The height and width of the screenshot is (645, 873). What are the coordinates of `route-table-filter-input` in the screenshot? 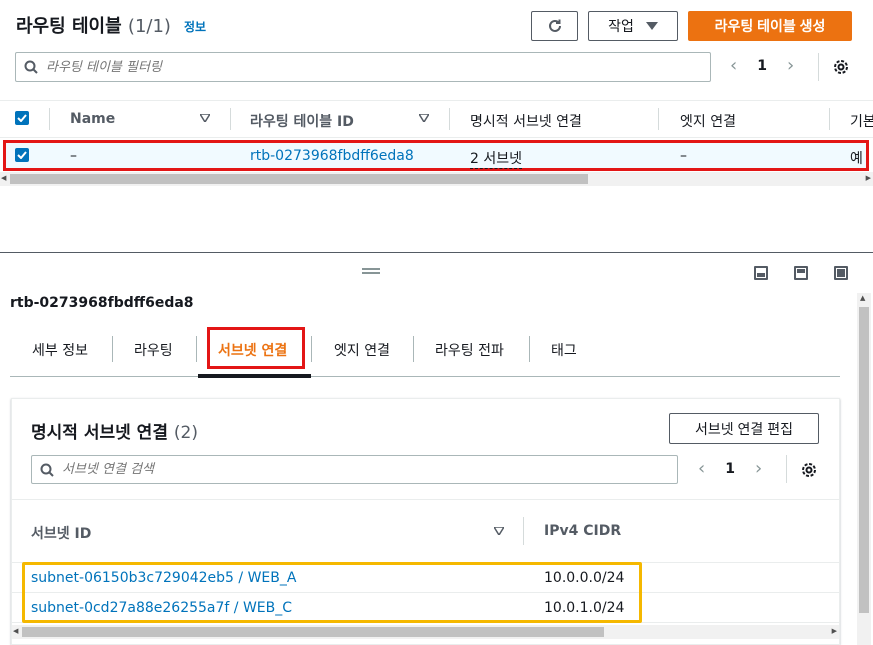 It's located at (355, 67).